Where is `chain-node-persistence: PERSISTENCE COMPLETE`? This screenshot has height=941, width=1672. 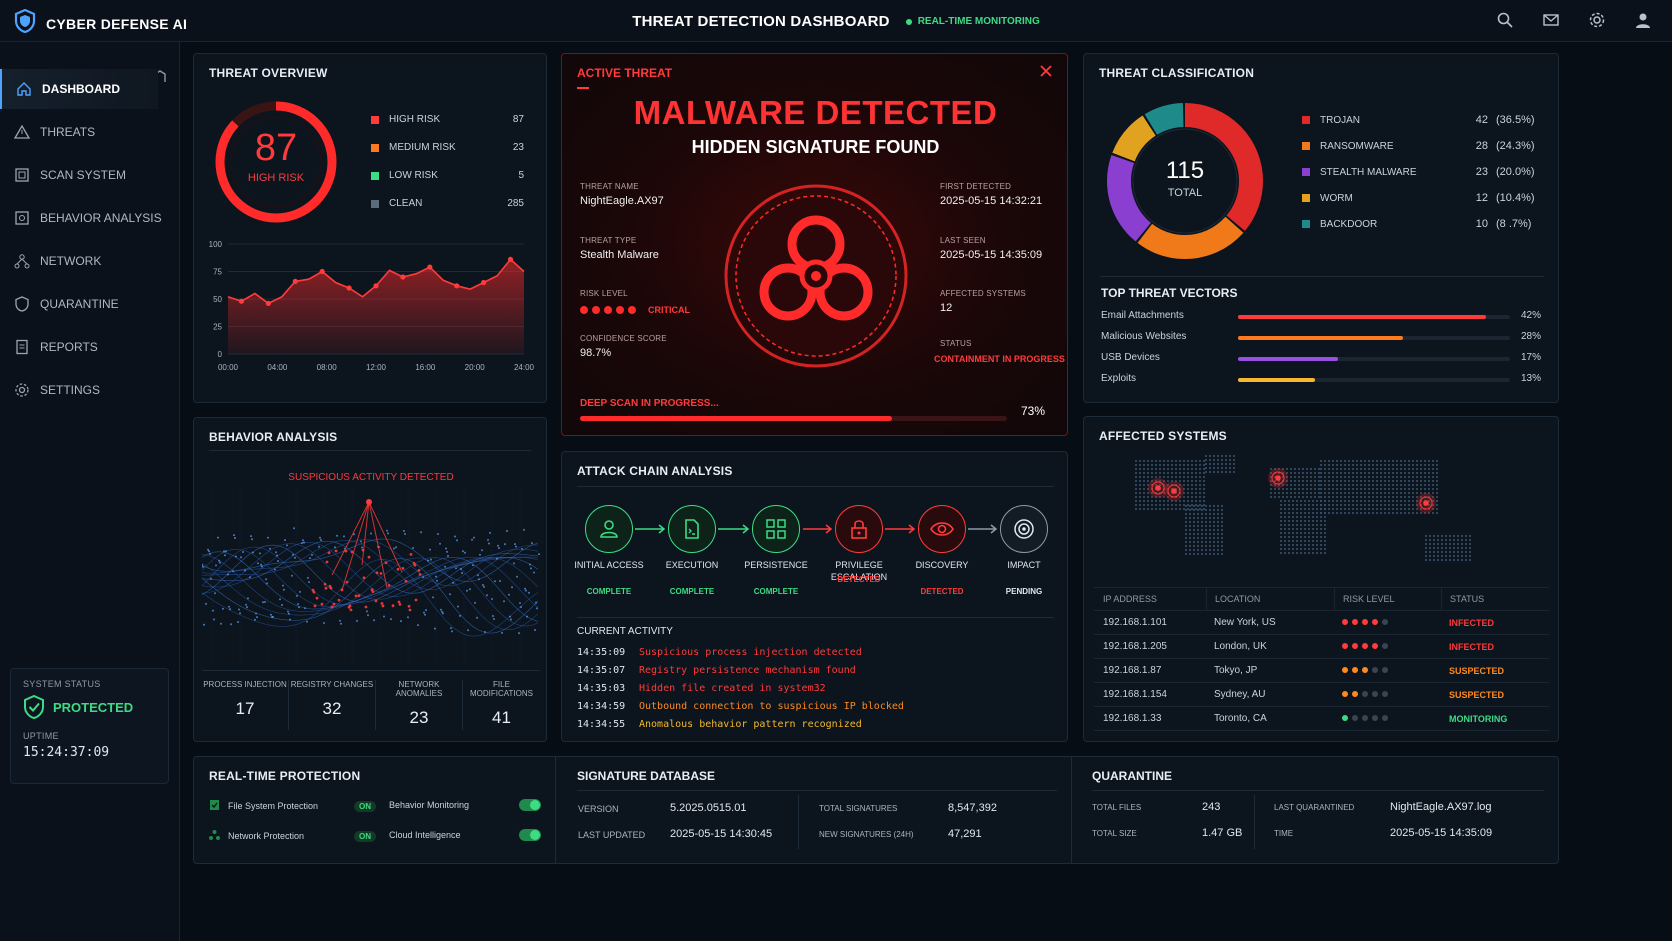 chain-node-persistence: PERSISTENCE COMPLETE is located at coordinates (776, 550).